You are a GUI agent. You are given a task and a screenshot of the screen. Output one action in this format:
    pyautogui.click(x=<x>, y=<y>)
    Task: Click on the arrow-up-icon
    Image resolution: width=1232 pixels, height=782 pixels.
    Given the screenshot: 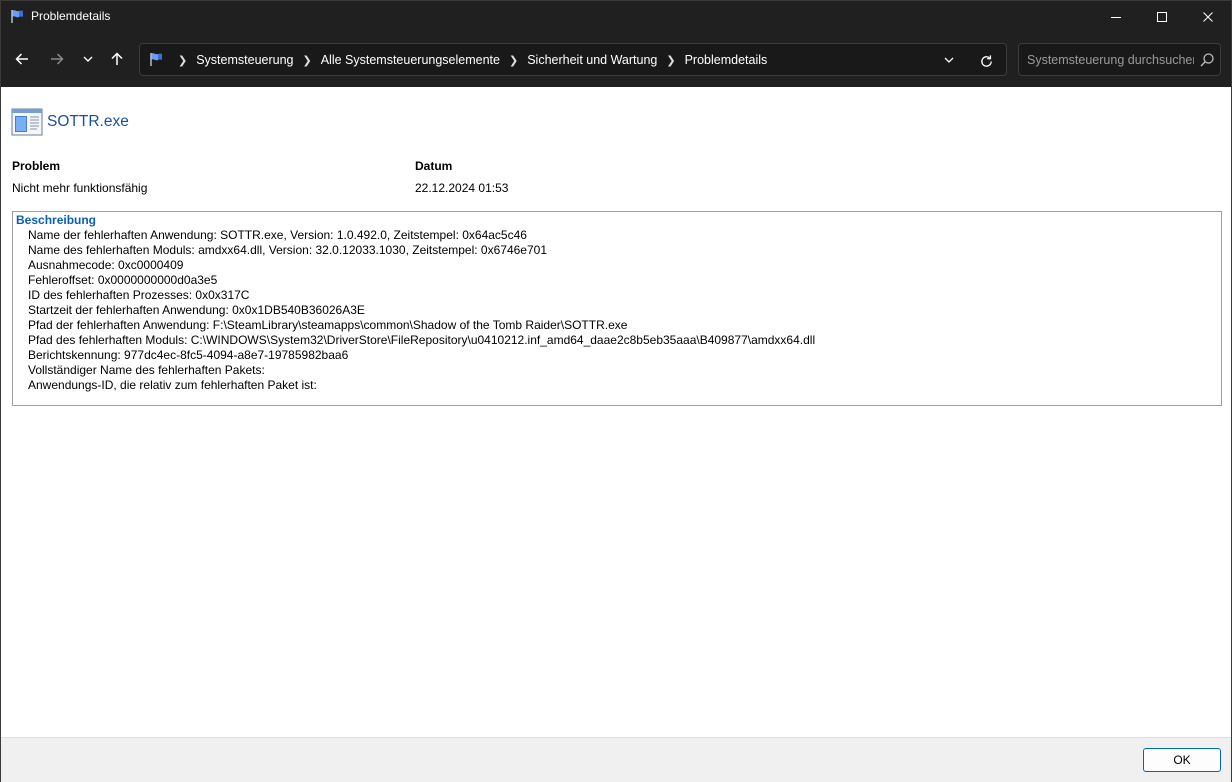 What is the action you would take?
    pyautogui.click(x=117, y=58)
    